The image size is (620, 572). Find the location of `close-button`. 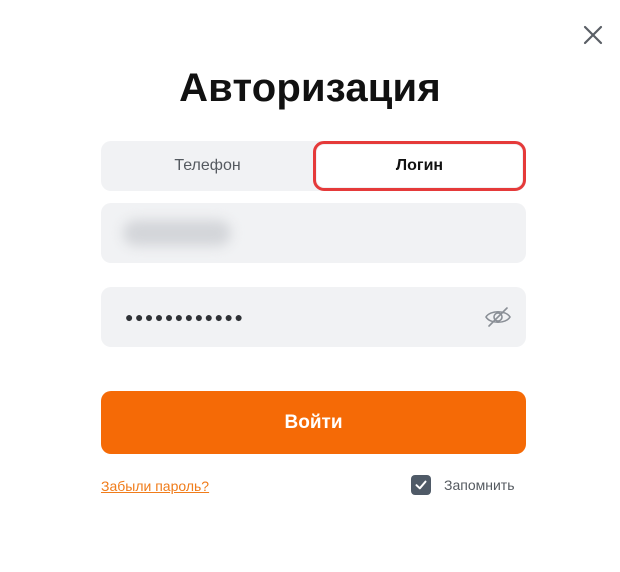

close-button is located at coordinates (593, 35).